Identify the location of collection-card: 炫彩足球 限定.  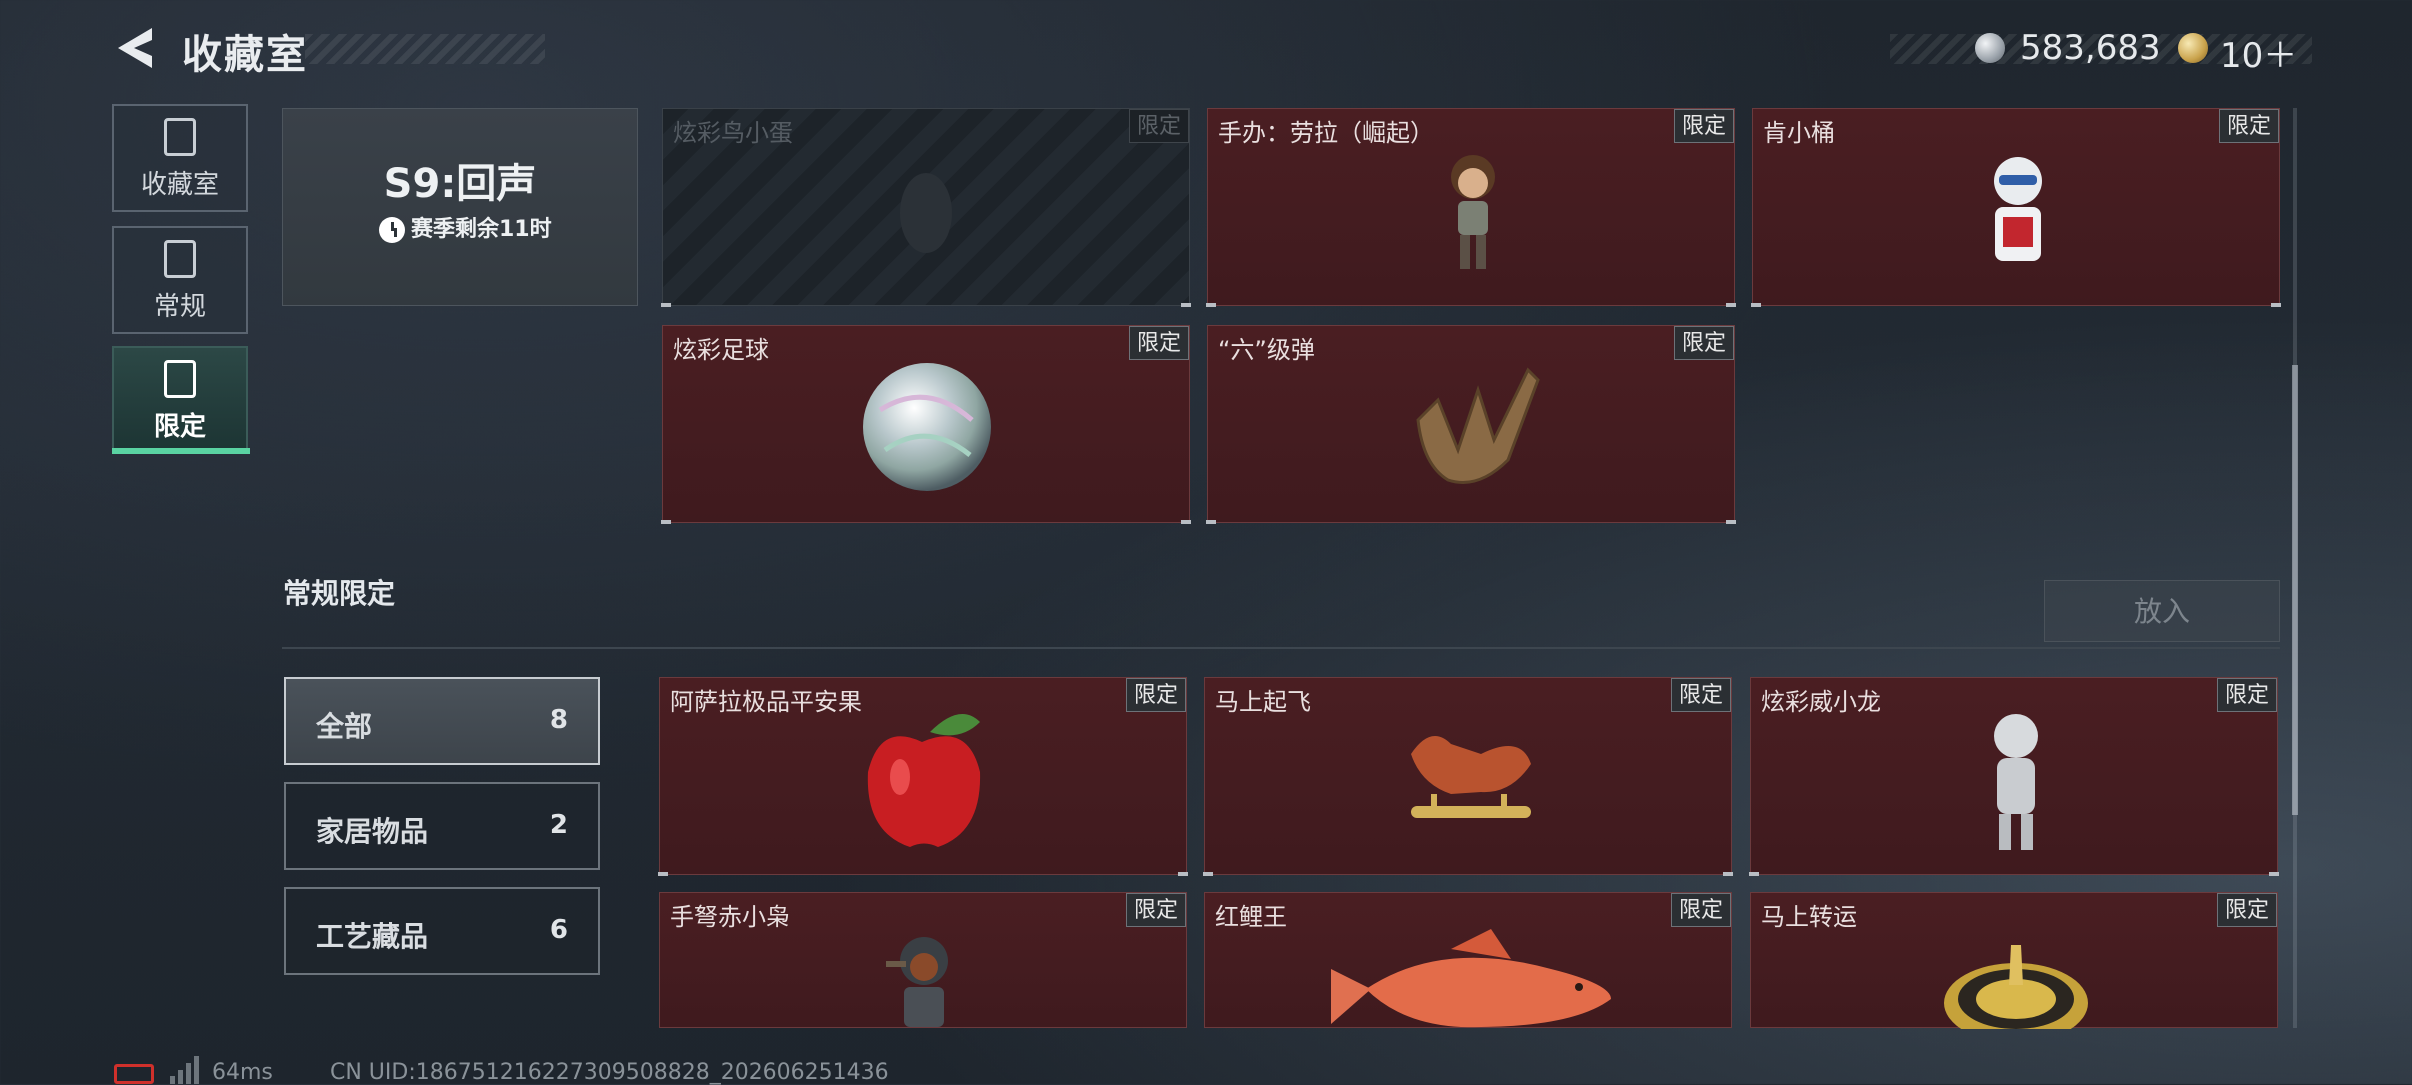
(926, 424).